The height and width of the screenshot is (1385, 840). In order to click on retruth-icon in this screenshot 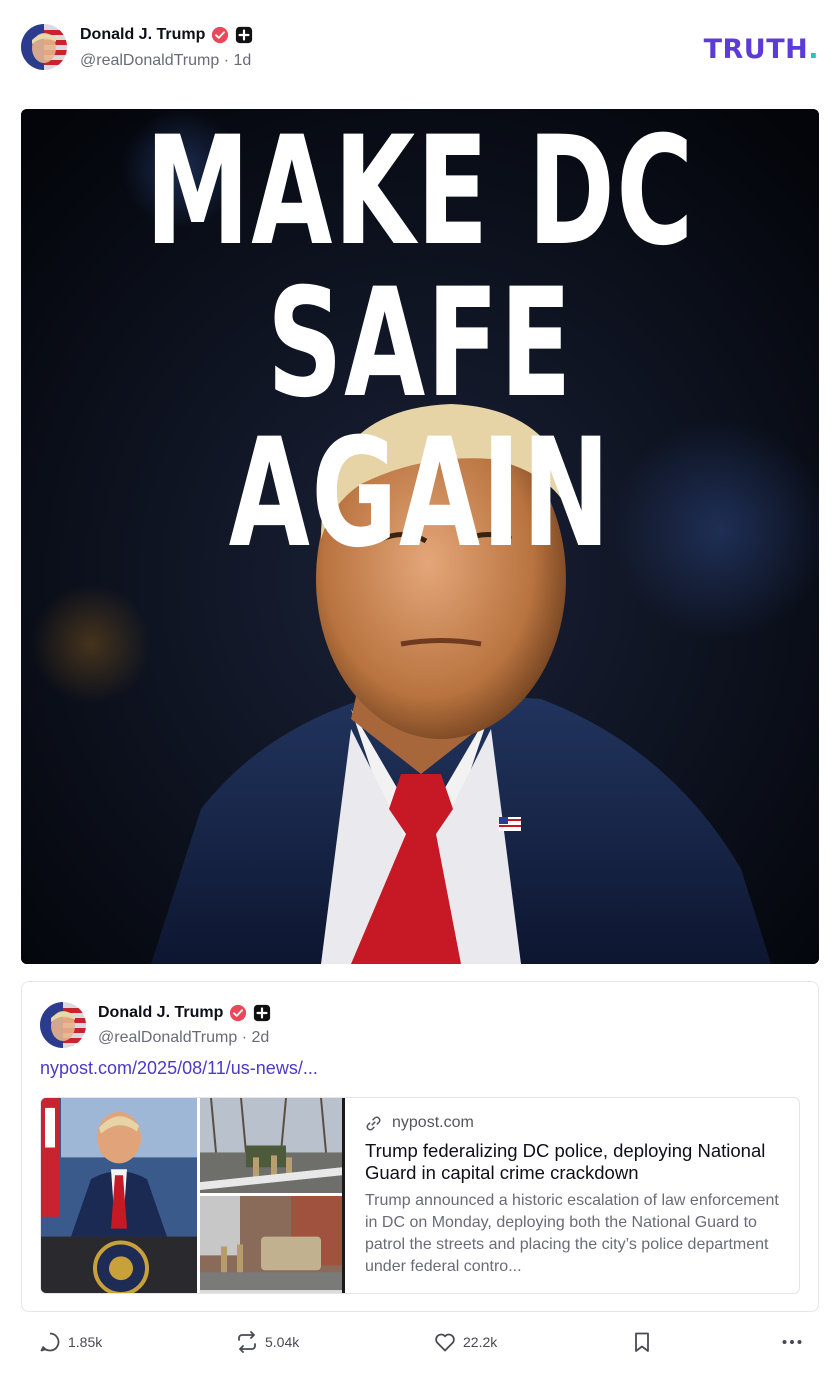, I will do `click(247, 1342)`.